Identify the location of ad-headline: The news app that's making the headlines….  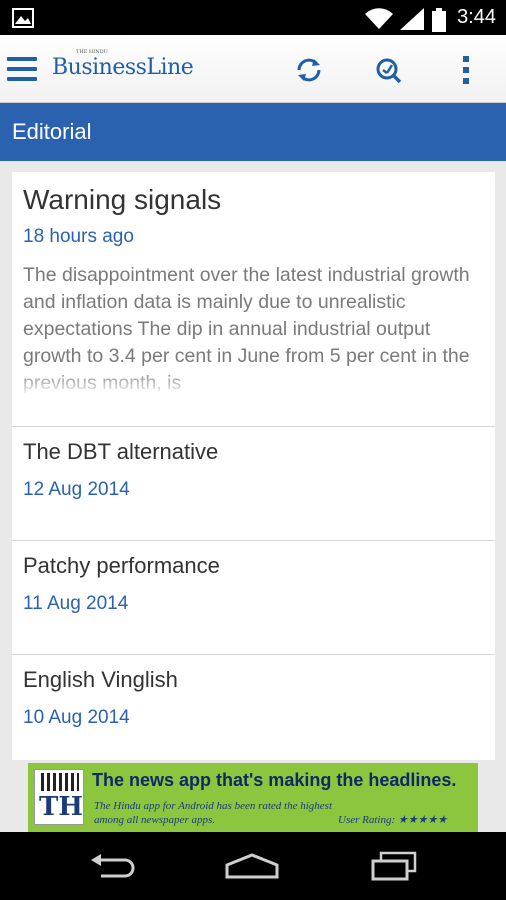
(274, 780).